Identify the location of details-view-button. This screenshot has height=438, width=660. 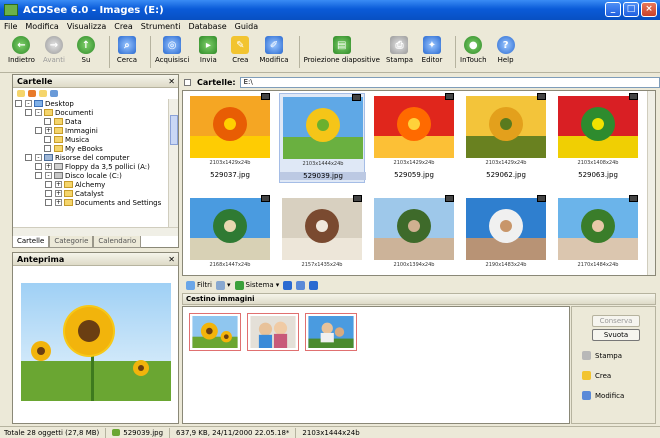
(301, 285).